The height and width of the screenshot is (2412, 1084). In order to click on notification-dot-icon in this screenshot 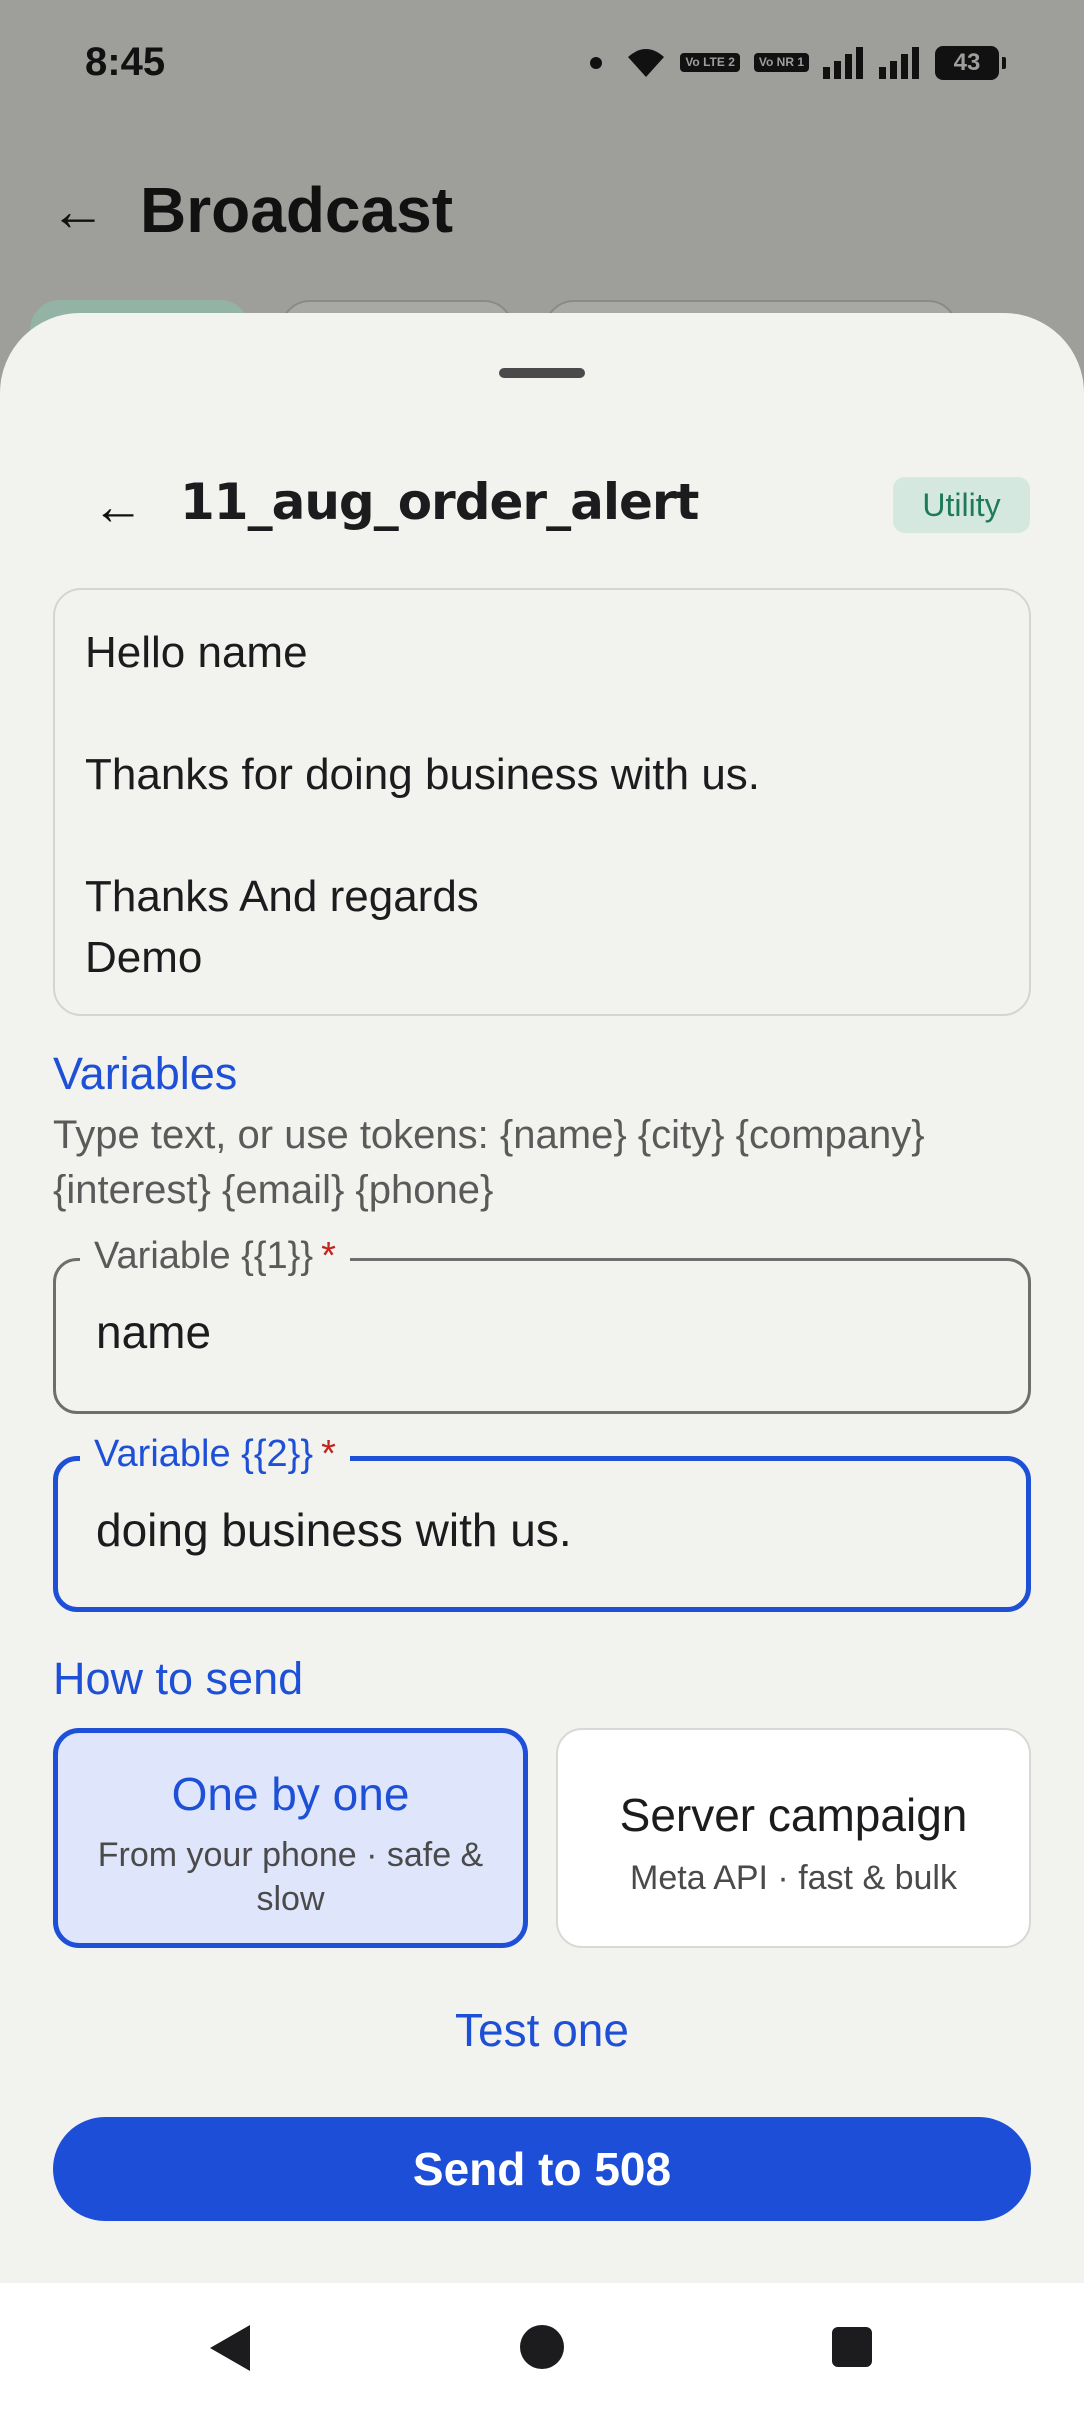, I will do `click(596, 62)`.